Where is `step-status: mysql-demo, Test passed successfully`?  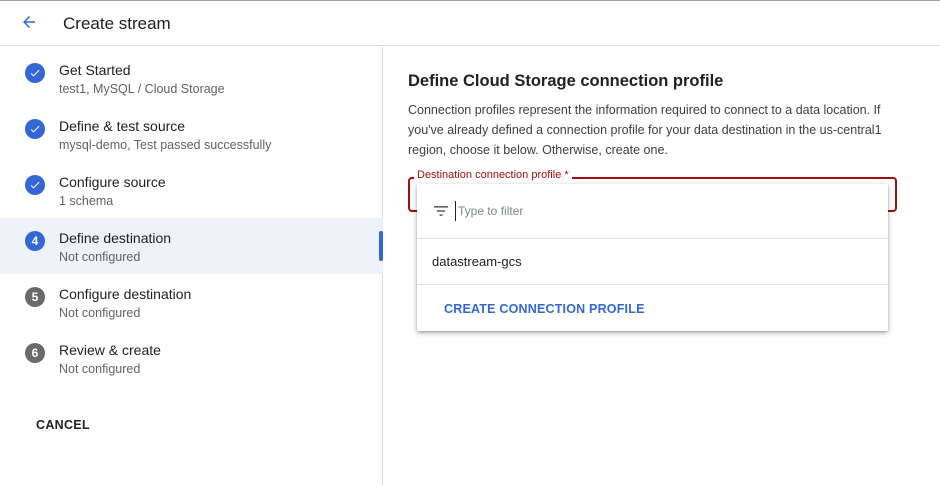
step-status: mysql-demo, Test passed successfully is located at coordinates (165, 145).